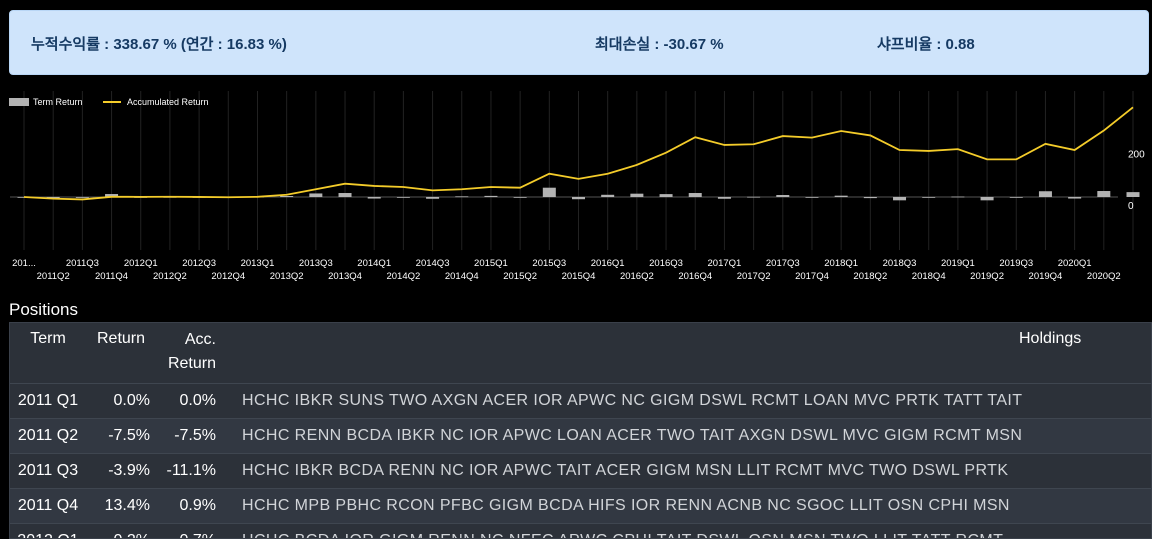 The height and width of the screenshot is (539, 1152). I want to click on x-tick-label: 2018Q1, so click(841, 263).